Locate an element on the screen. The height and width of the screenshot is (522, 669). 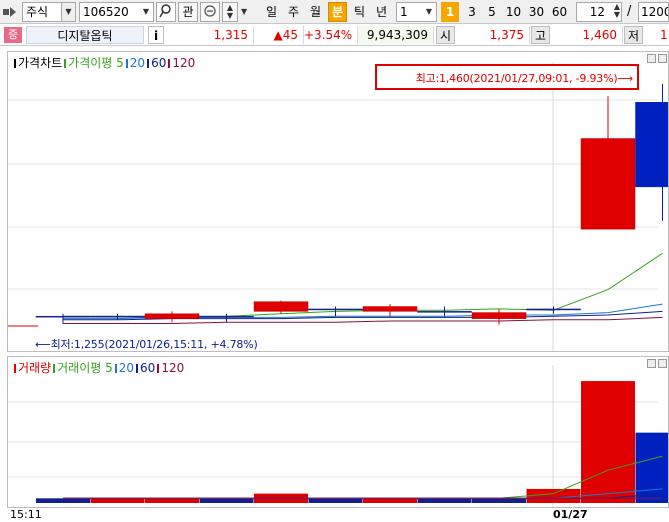
favorite-button: 관 is located at coordinates (188, 12).